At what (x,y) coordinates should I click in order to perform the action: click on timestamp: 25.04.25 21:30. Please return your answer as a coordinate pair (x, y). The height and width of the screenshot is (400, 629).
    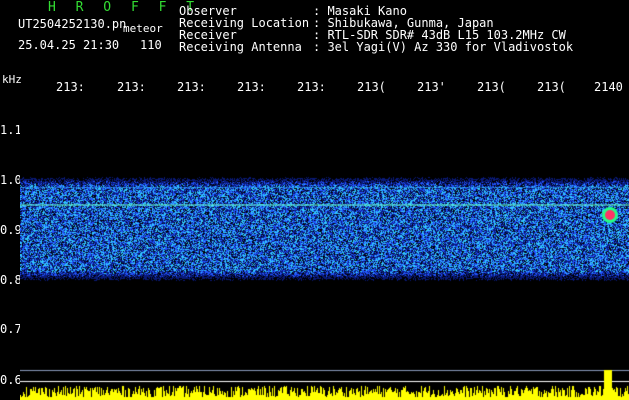
    Looking at the image, I should click on (69, 45).